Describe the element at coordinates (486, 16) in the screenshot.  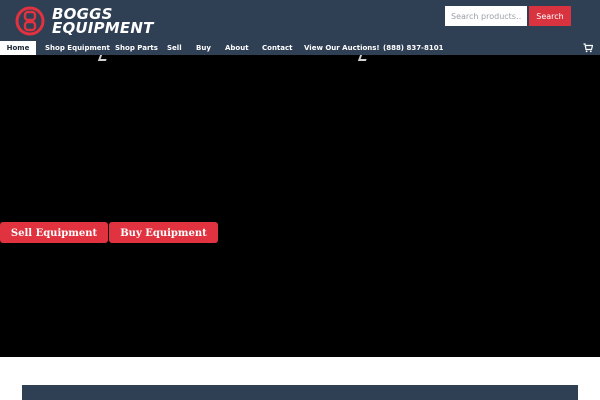
I see `search-input` at that location.